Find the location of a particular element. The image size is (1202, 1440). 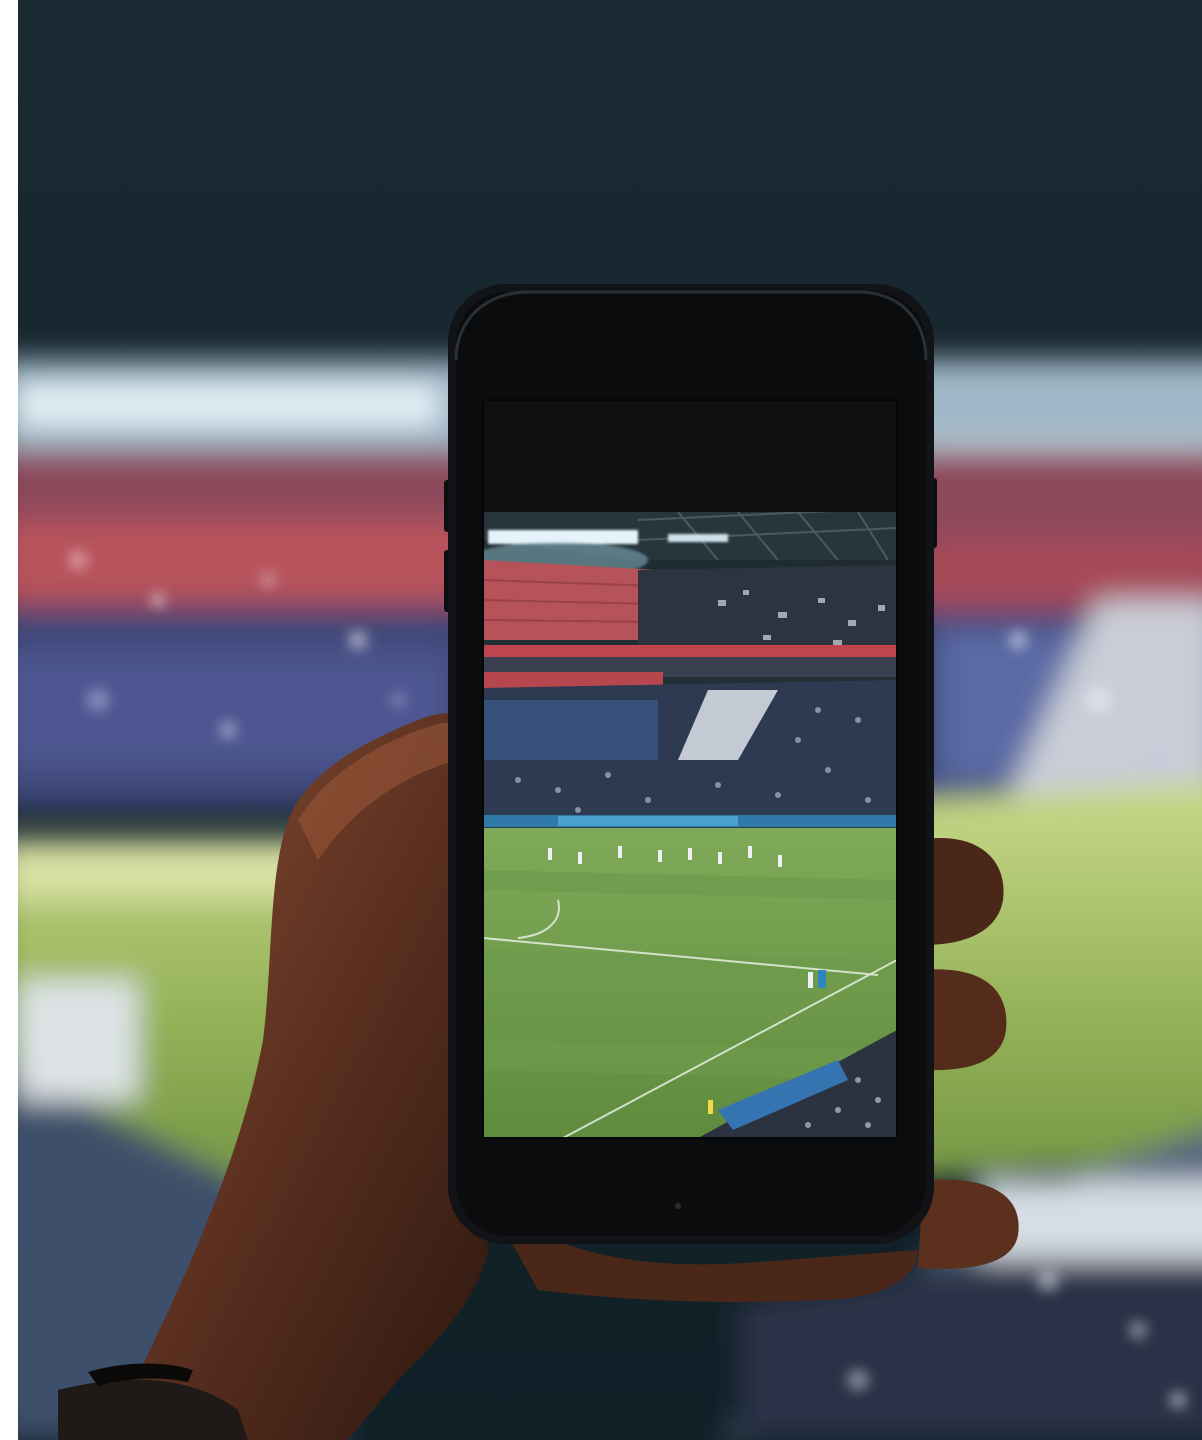

phone-screen-photo is located at coordinates (690, 825).